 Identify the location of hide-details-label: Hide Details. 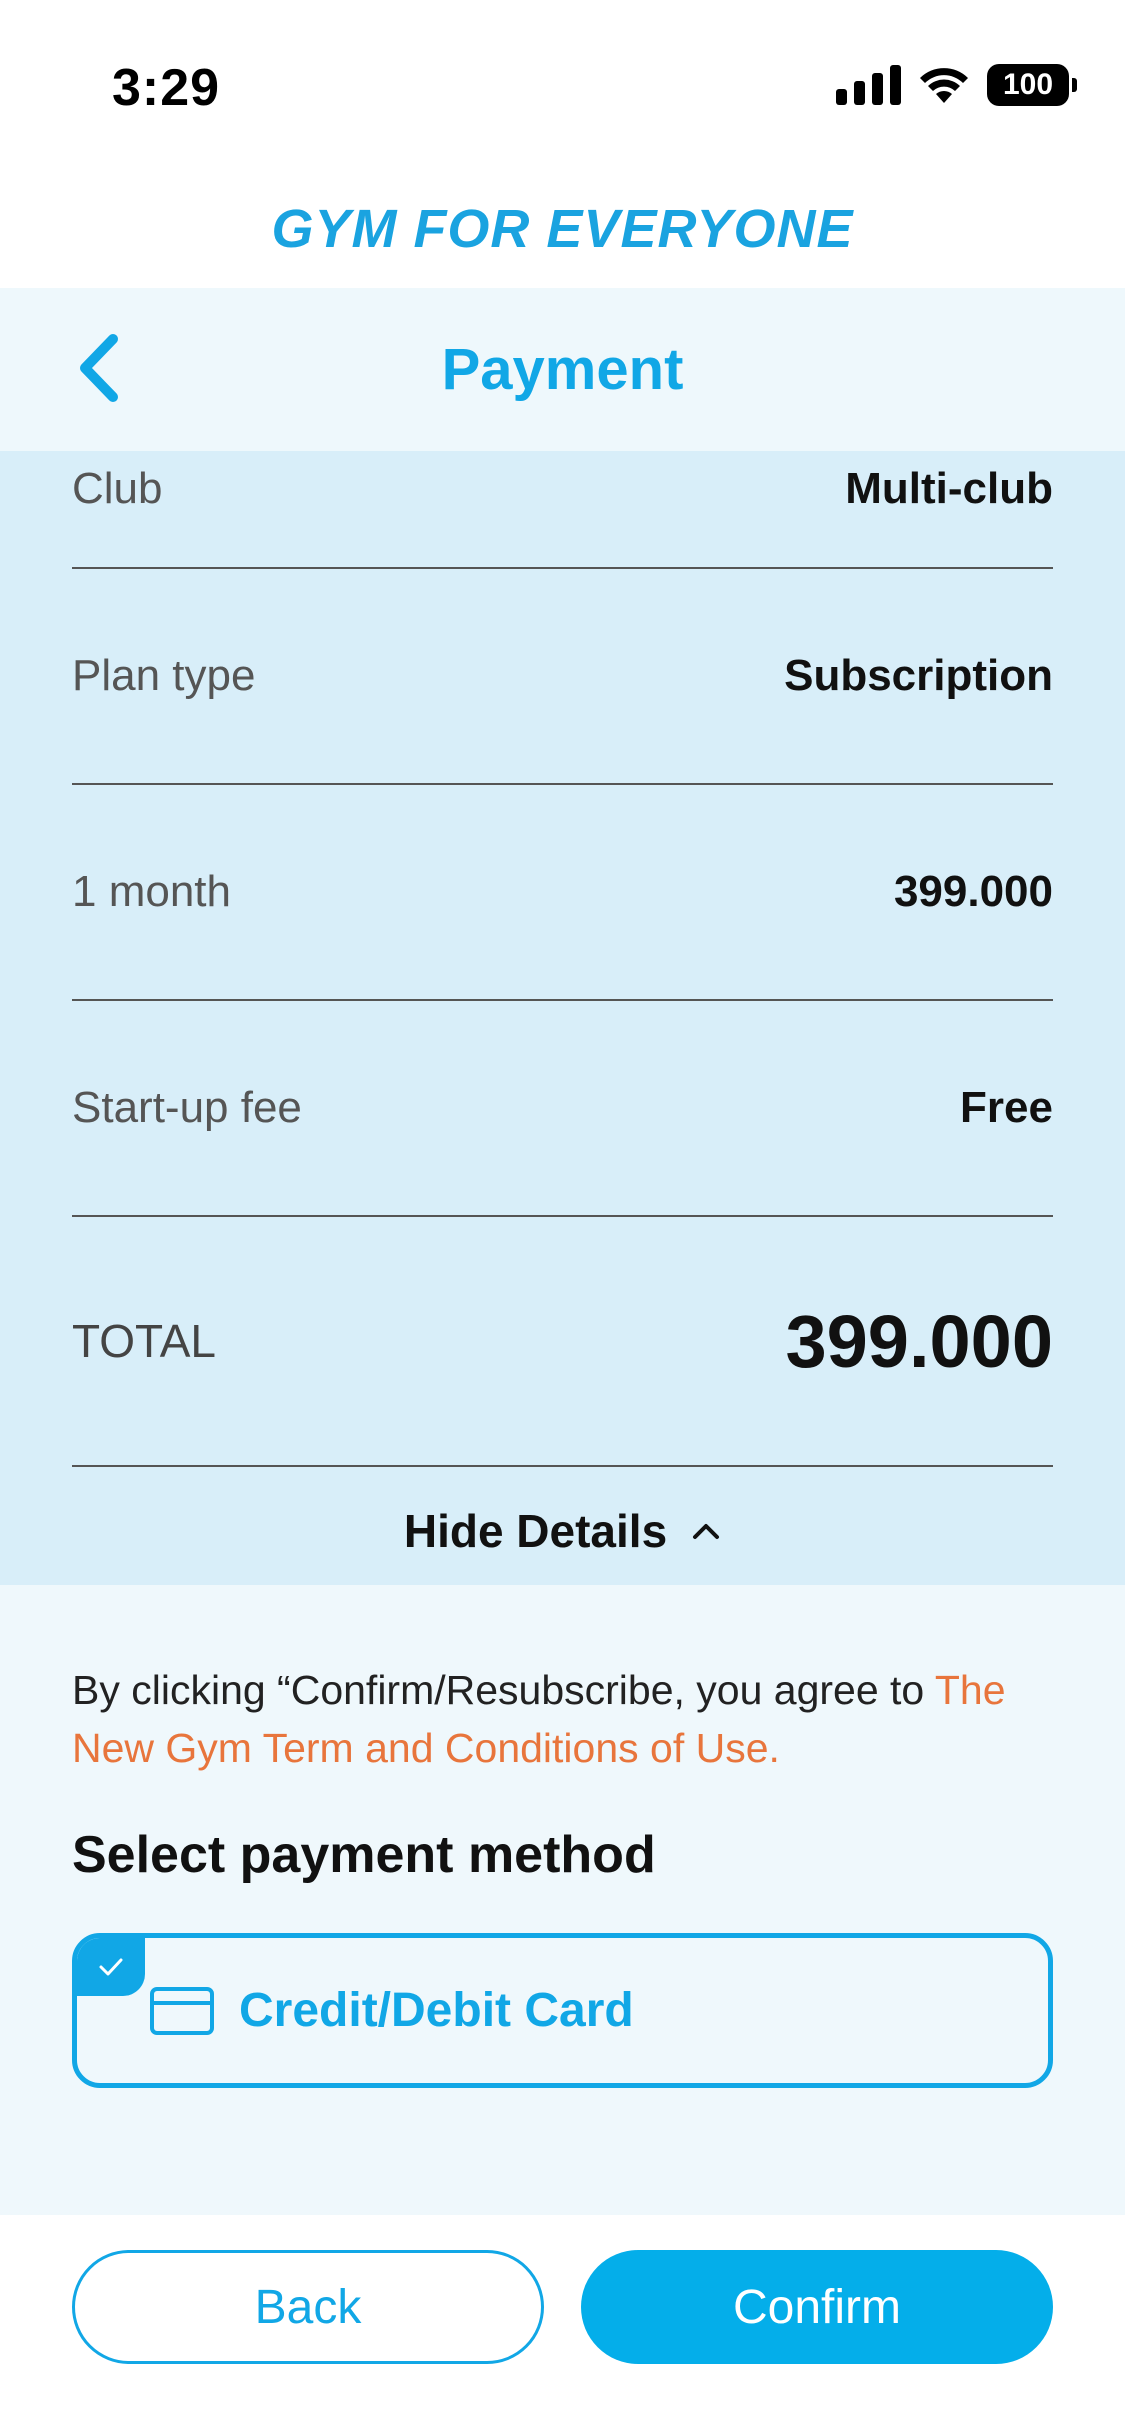
(535, 1531).